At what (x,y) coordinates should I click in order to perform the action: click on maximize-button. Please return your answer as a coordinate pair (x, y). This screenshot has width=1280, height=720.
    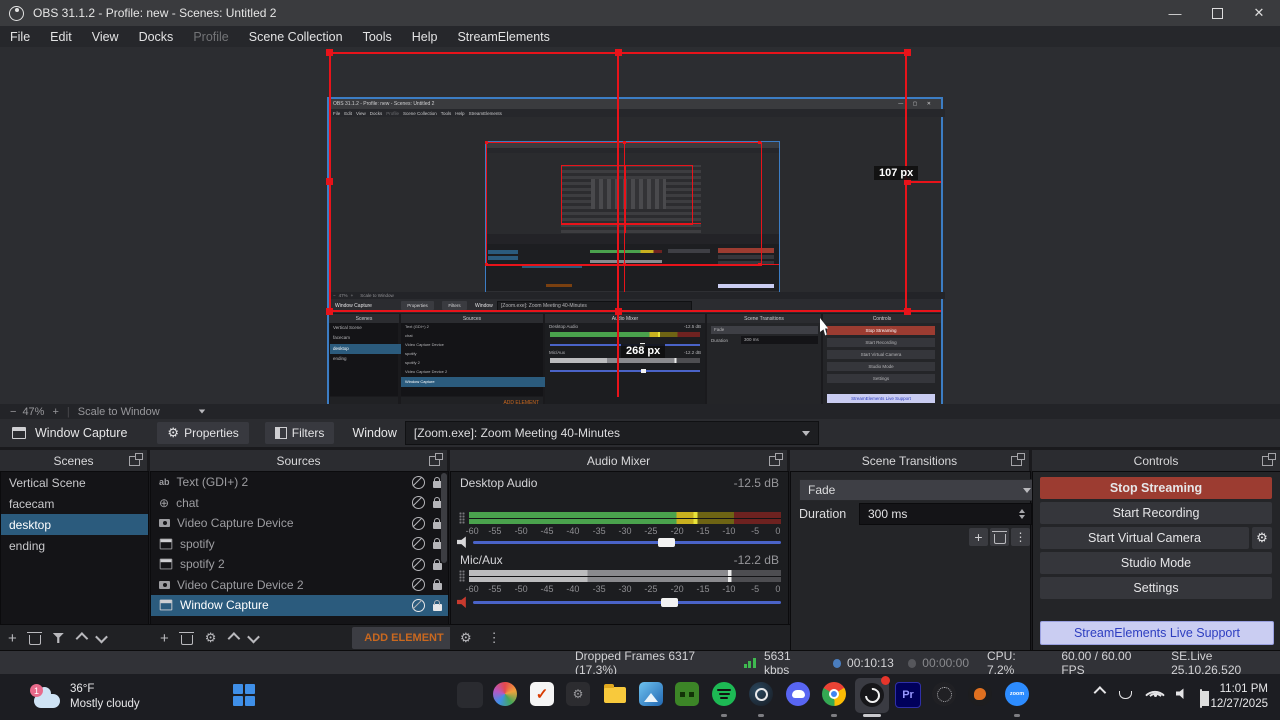
    Looking at the image, I should click on (1217, 13).